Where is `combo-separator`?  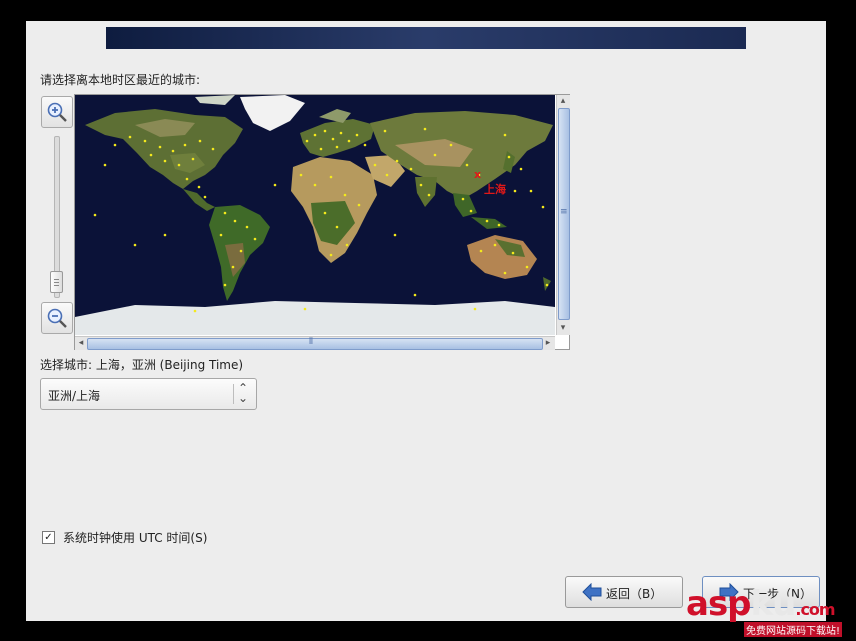
combo-separator is located at coordinates (233, 394).